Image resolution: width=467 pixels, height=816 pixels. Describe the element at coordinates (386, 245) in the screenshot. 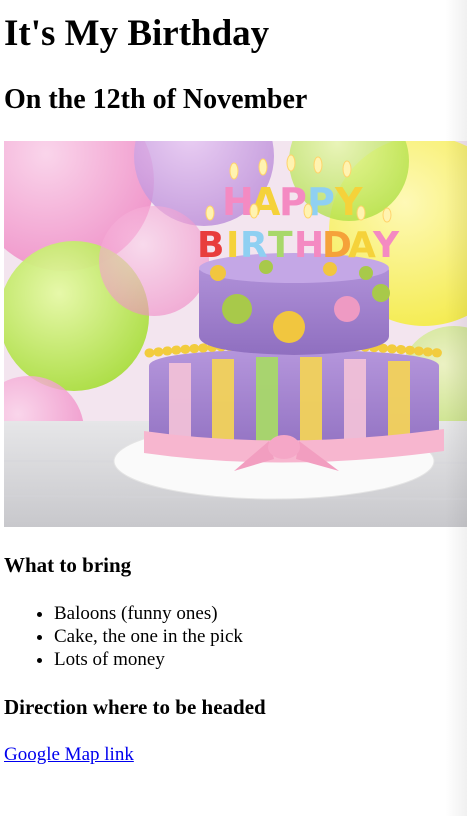

I see `svg-text: Y` at that location.